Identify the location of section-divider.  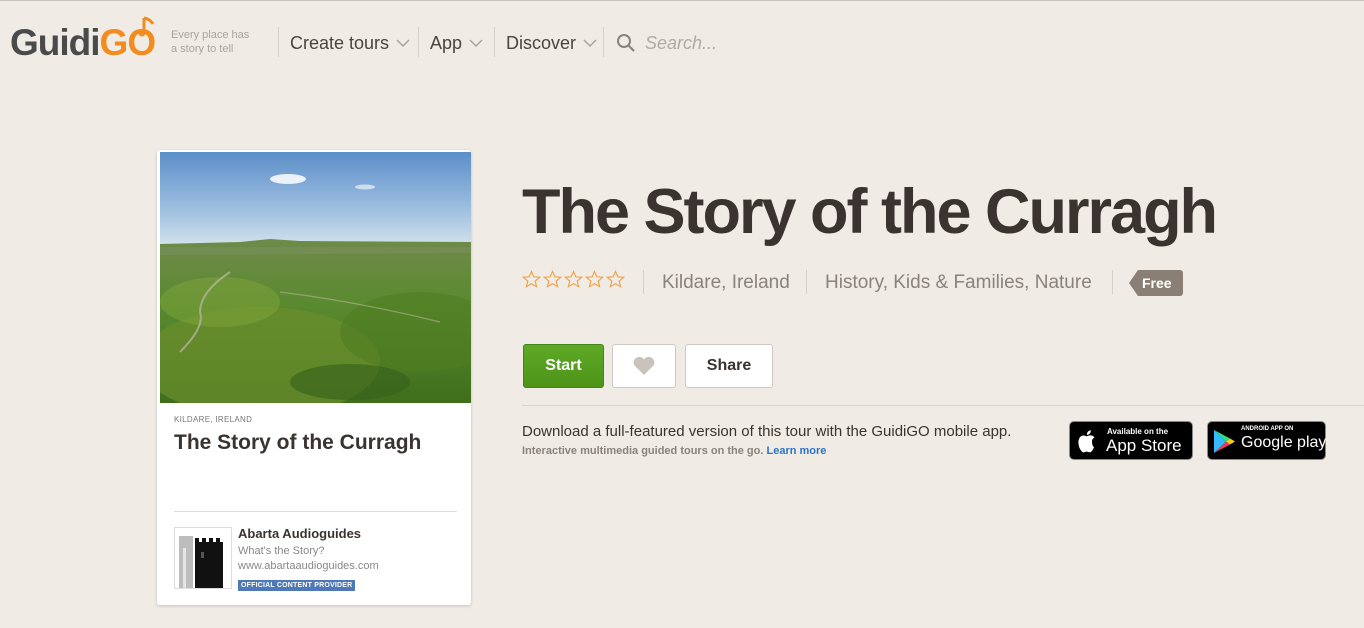
(943, 405).